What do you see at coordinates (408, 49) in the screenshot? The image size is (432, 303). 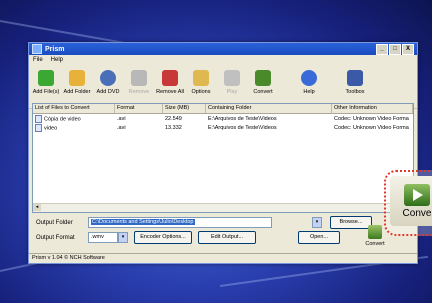 I see `close-button: X` at bounding box center [408, 49].